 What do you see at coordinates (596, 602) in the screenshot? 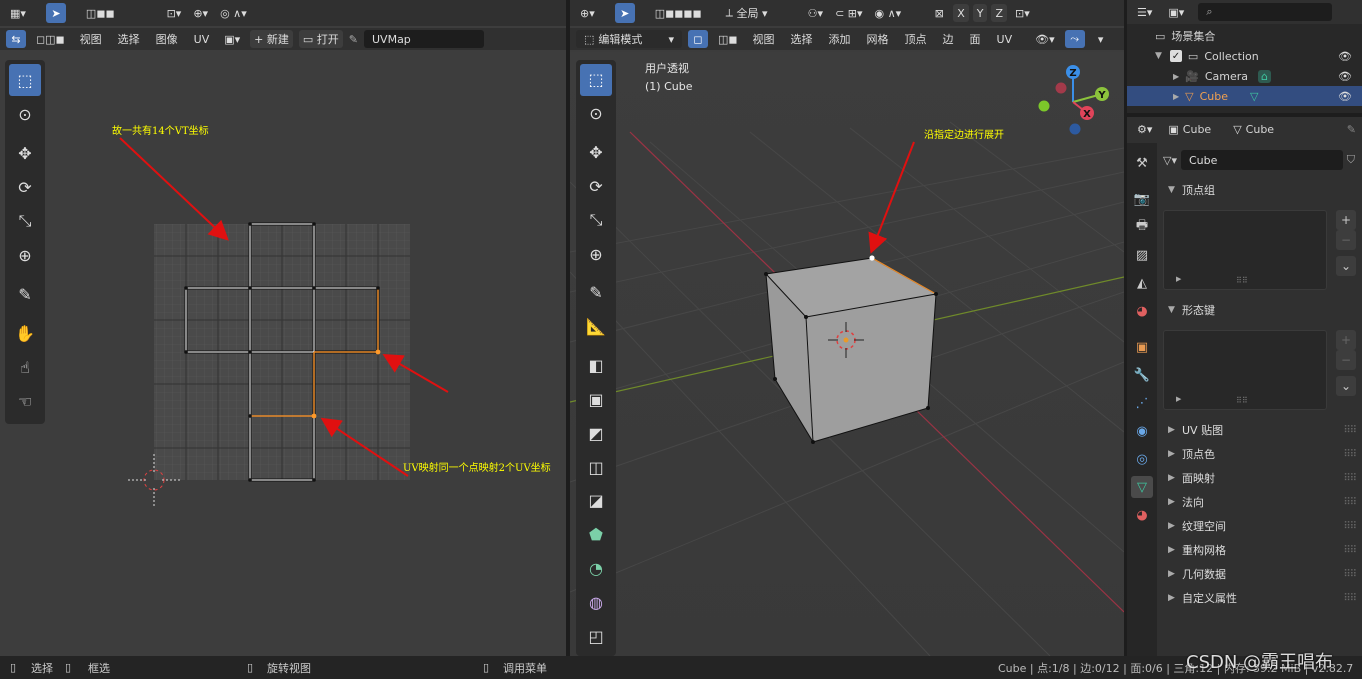
I see `smooth-icon: ◍` at bounding box center [596, 602].